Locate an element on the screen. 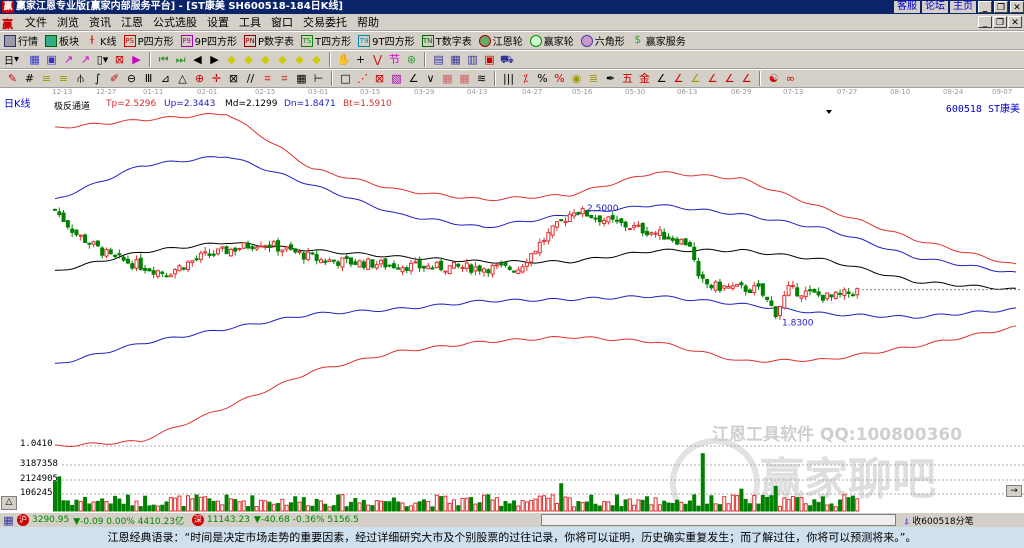 This screenshot has height=548, width=1024. t-square-button: TS T四方形 is located at coordinates (326, 40).